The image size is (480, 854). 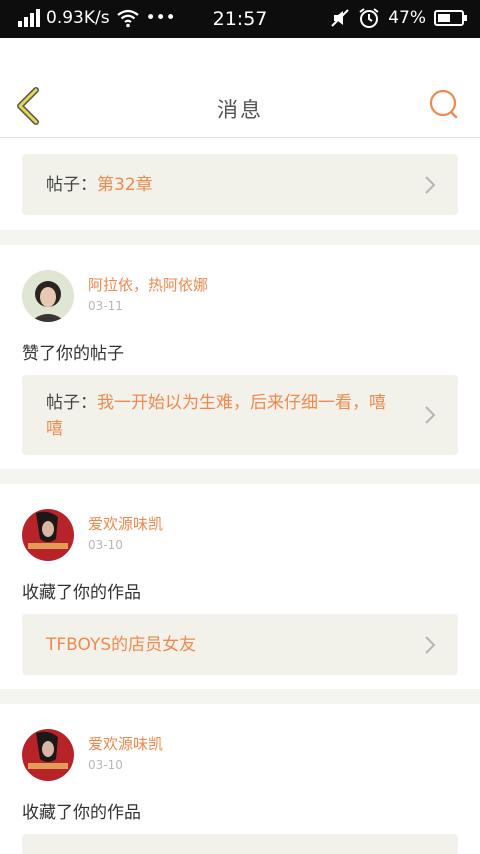 What do you see at coordinates (369, 18) in the screenshot?
I see `alarm-icon` at bounding box center [369, 18].